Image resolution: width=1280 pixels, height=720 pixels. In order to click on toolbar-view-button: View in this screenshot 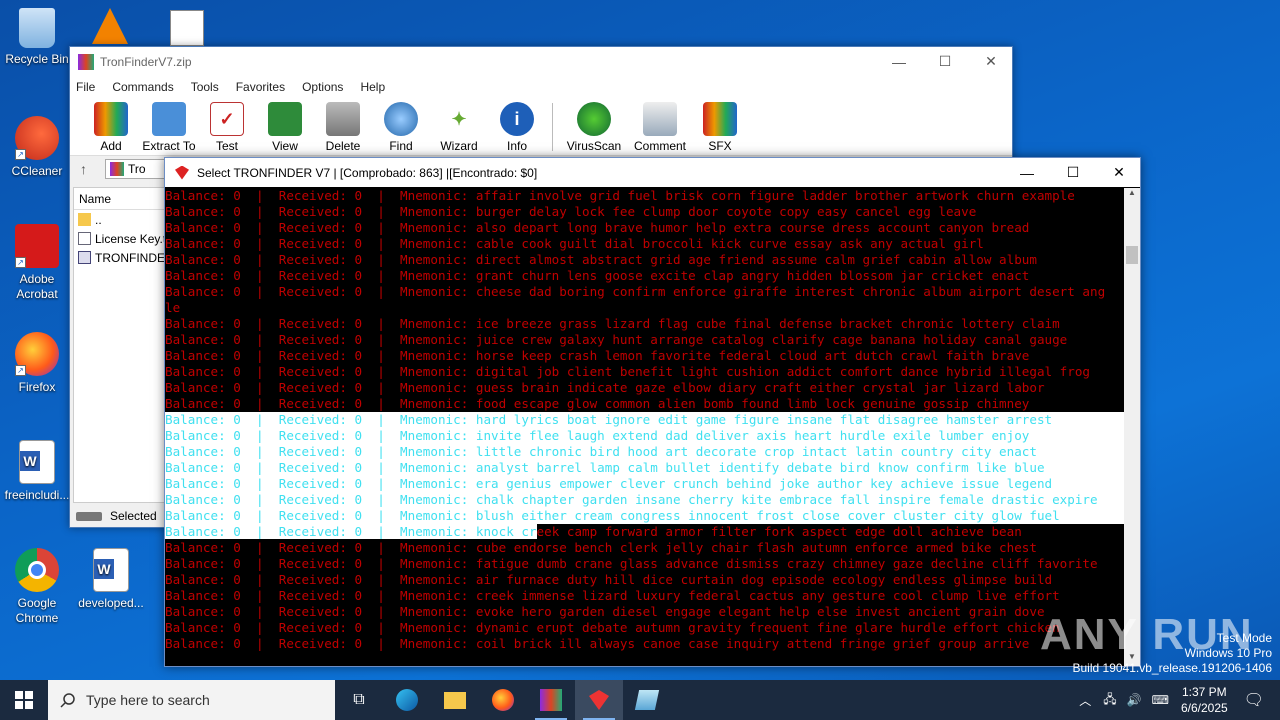, I will do `click(285, 126)`.